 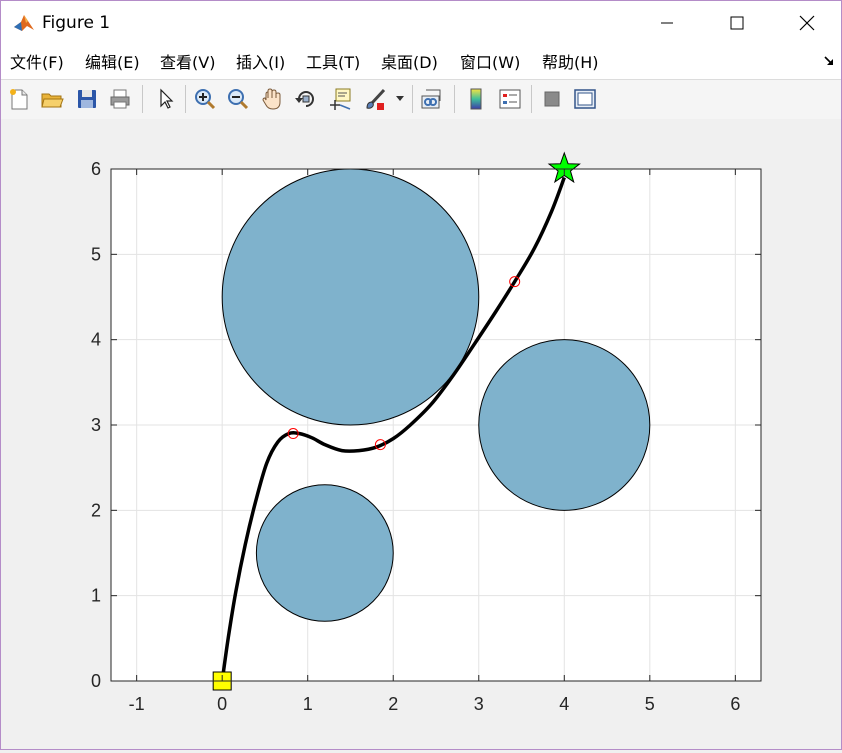 I want to click on data-cursor-icon, so click(x=340, y=99).